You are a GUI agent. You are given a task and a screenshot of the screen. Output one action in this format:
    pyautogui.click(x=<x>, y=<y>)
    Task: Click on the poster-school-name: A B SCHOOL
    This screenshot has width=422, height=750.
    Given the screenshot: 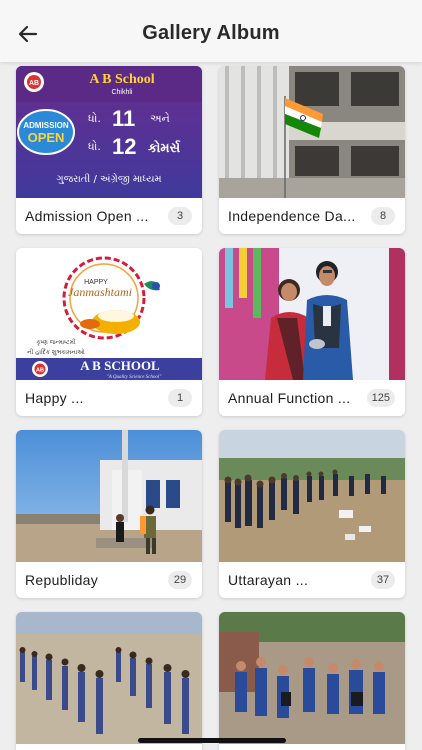 What is the action you would take?
    pyautogui.click(x=120, y=365)
    